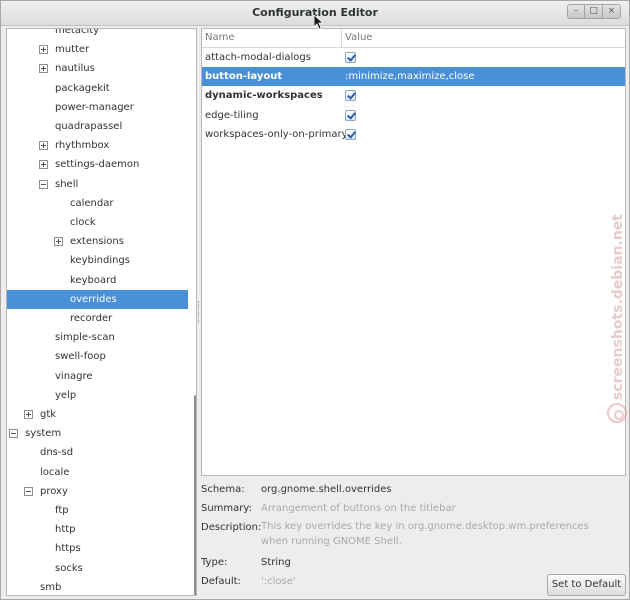 The image size is (630, 600). What do you see at coordinates (341, 38) in the screenshot?
I see `column-separator` at bounding box center [341, 38].